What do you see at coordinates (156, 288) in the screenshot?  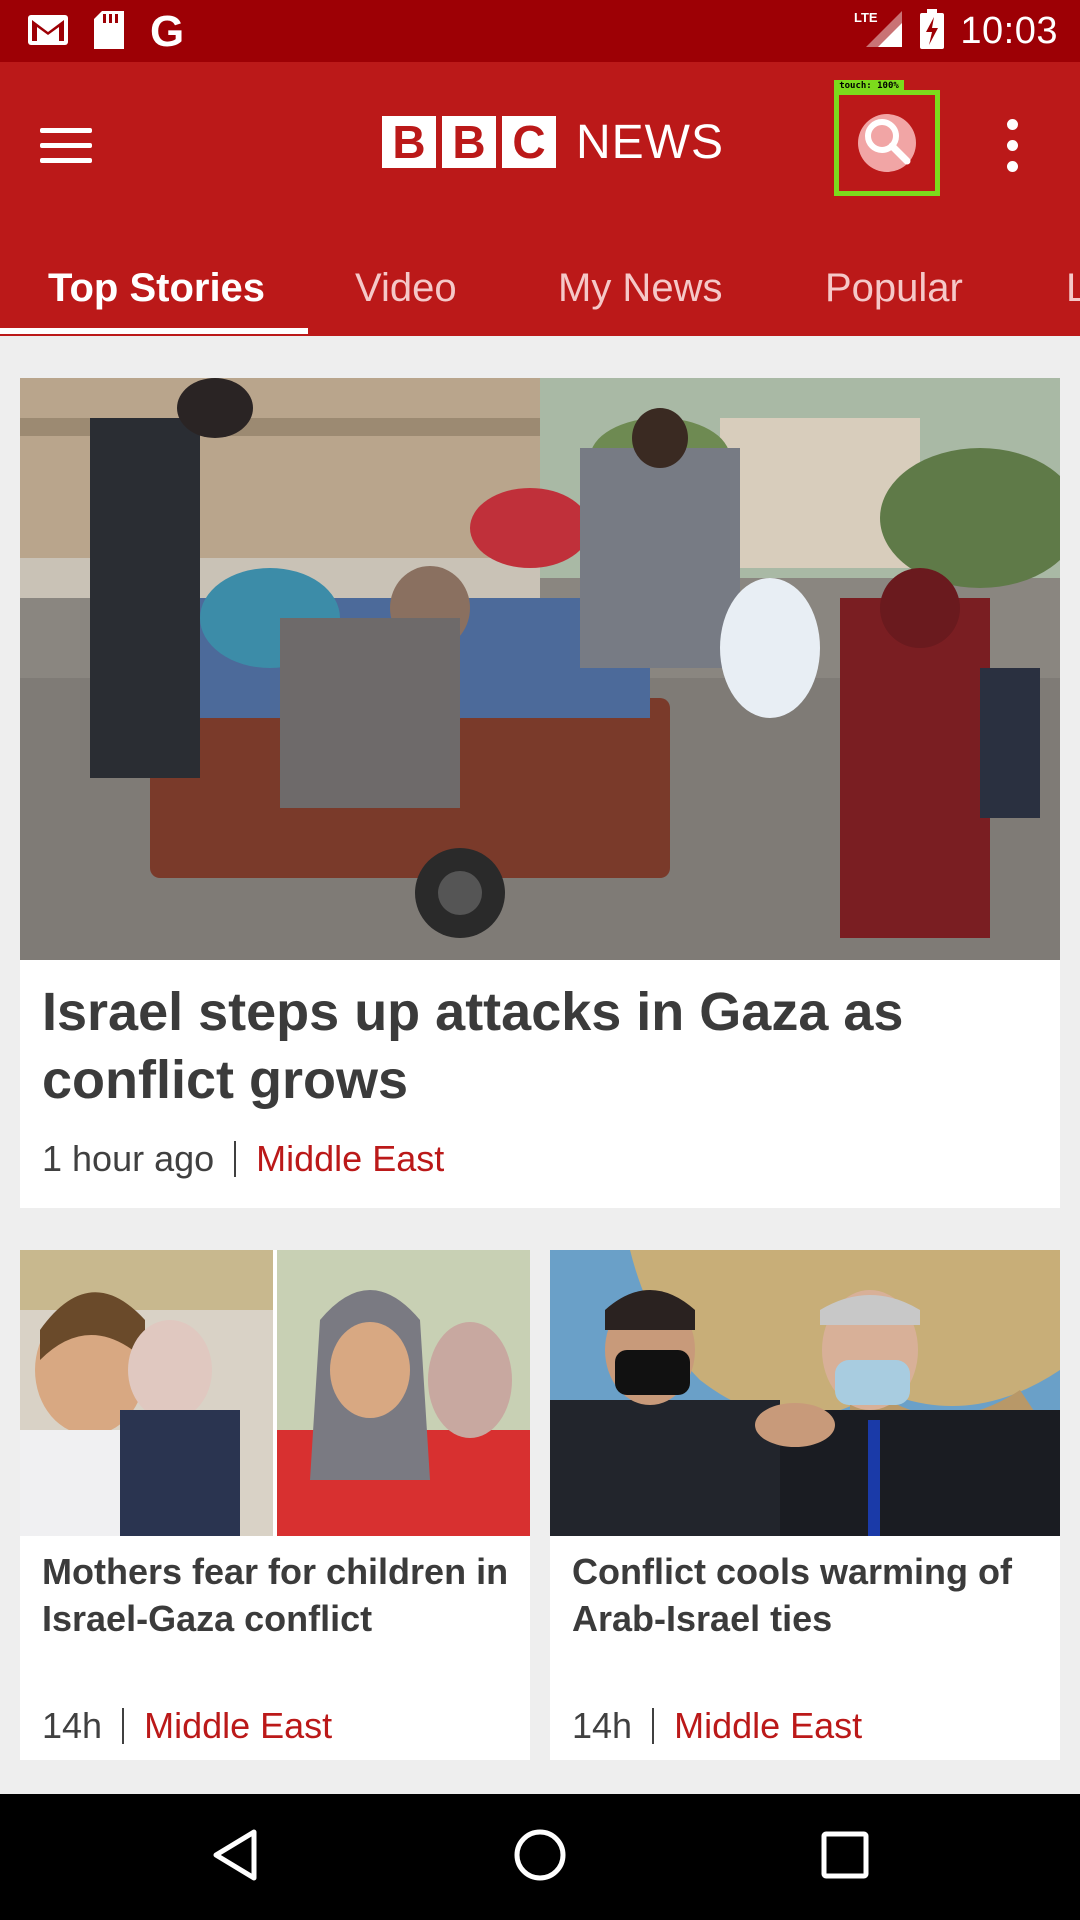 I see `tab-top-stories: Top Stories` at bounding box center [156, 288].